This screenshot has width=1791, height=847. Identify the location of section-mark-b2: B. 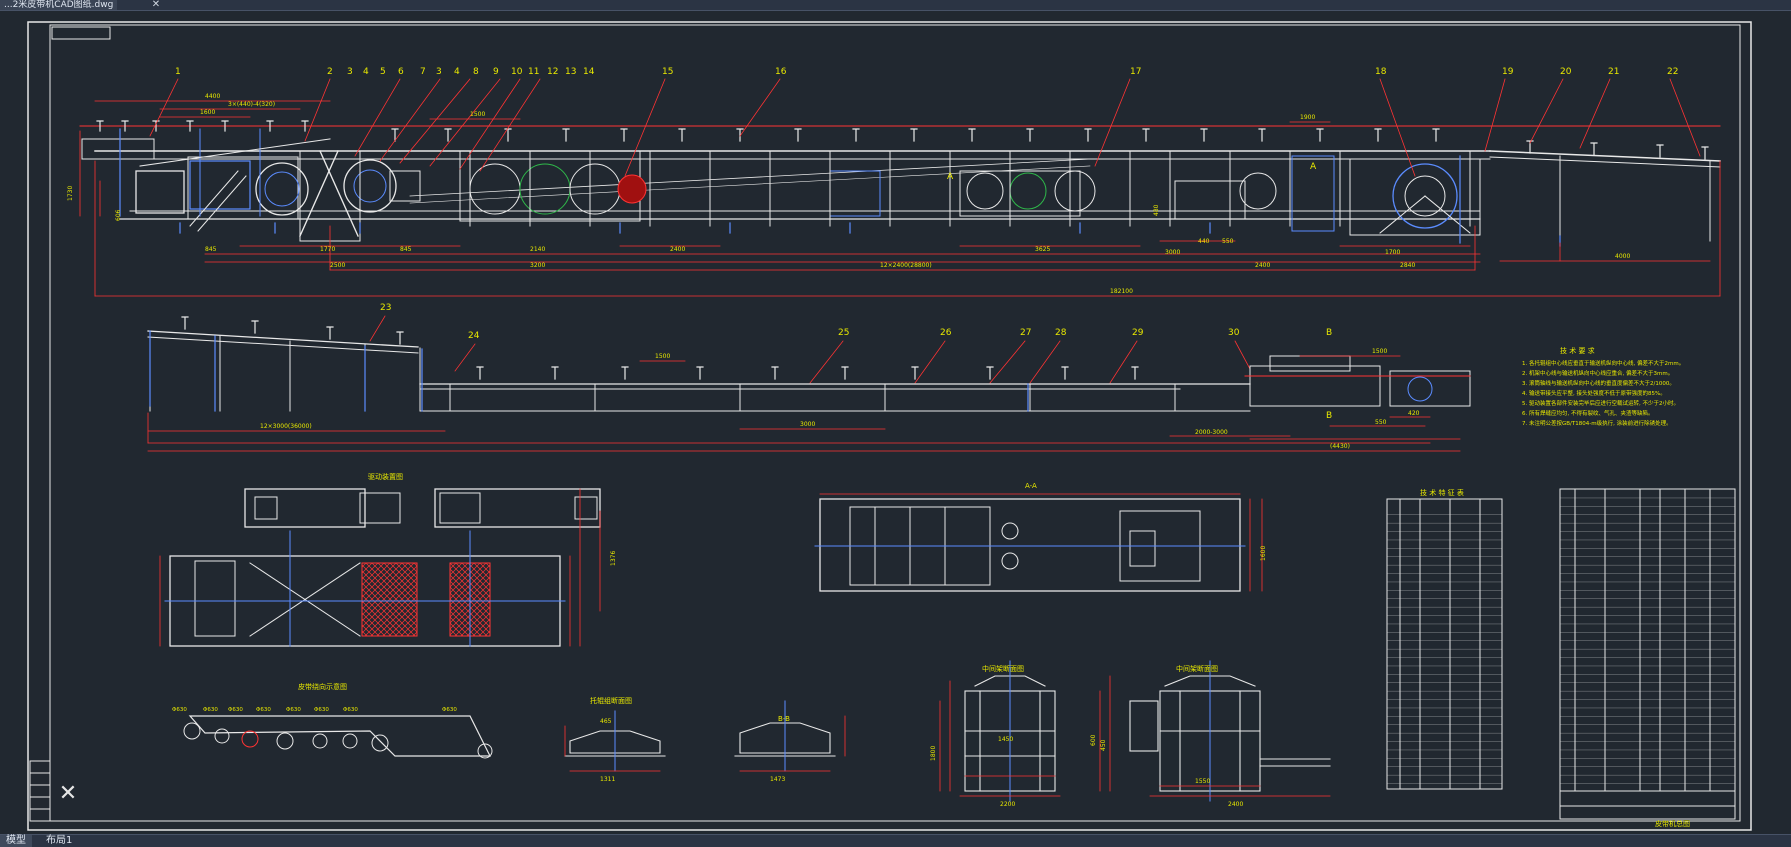
(1329, 416).